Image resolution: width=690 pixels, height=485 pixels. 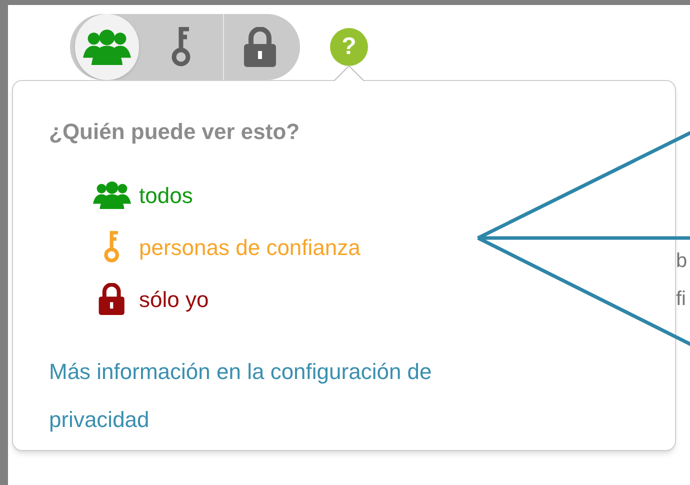 What do you see at coordinates (166, 195) in the screenshot?
I see `option-label: todos` at bounding box center [166, 195].